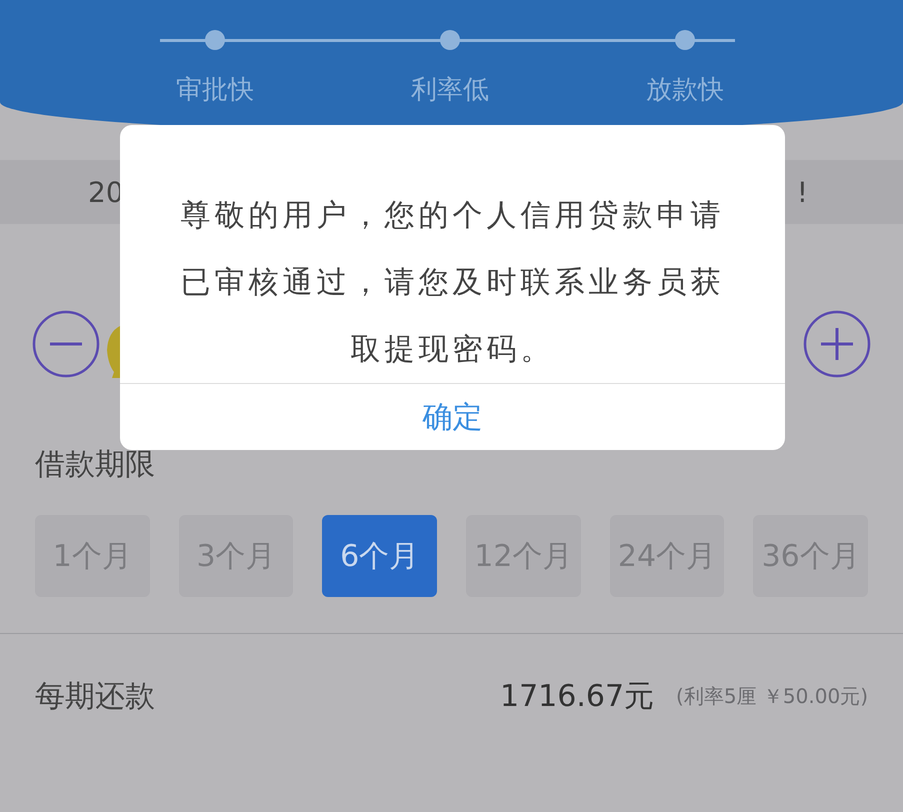 The height and width of the screenshot is (812, 903). I want to click on step-label: 放款快, so click(685, 90).